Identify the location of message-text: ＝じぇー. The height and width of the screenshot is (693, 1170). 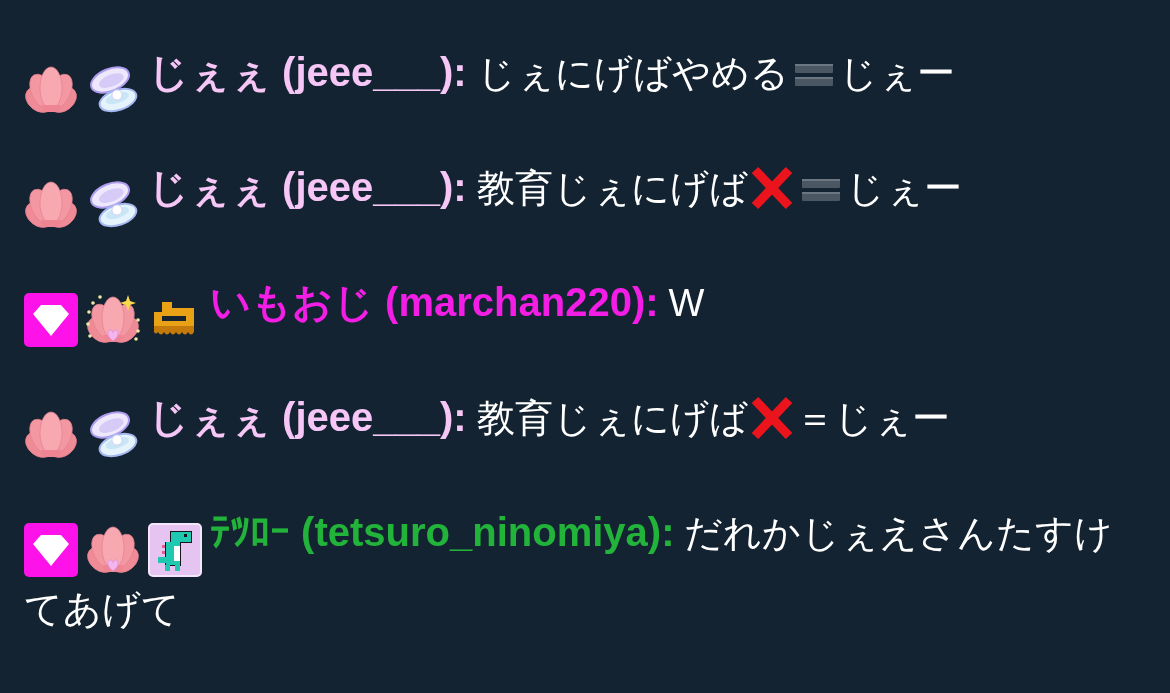
(872, 418).